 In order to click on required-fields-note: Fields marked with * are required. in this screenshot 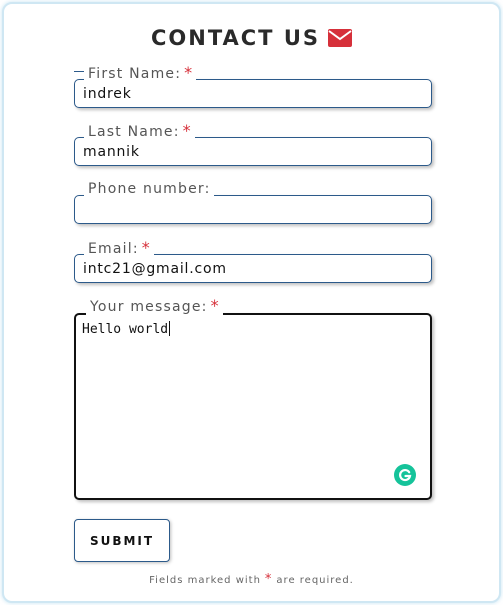, I will do `click(251, 579)`.